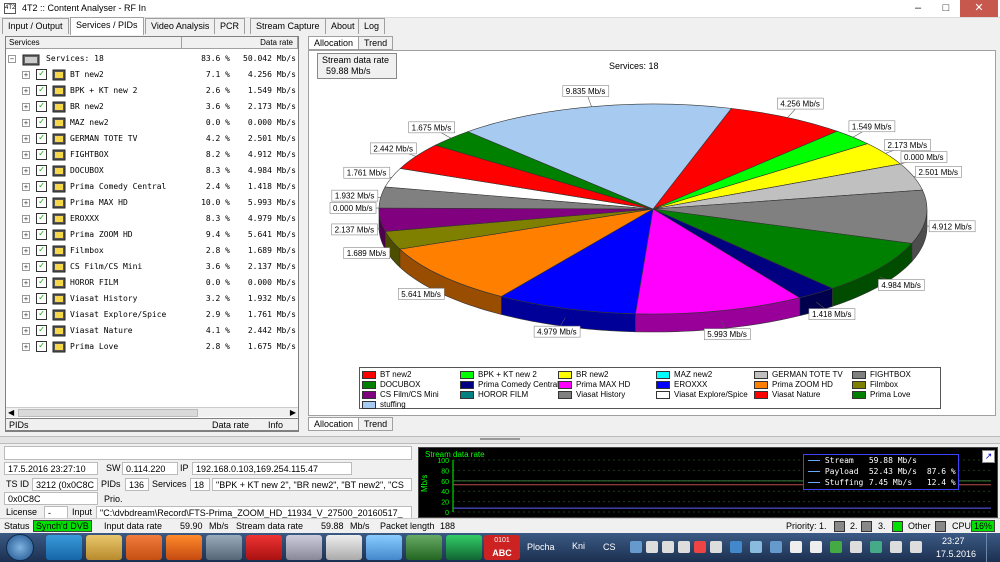 The width and height of the screenshot is (1000, 562). I want to click on splitter, so click(500, 440).